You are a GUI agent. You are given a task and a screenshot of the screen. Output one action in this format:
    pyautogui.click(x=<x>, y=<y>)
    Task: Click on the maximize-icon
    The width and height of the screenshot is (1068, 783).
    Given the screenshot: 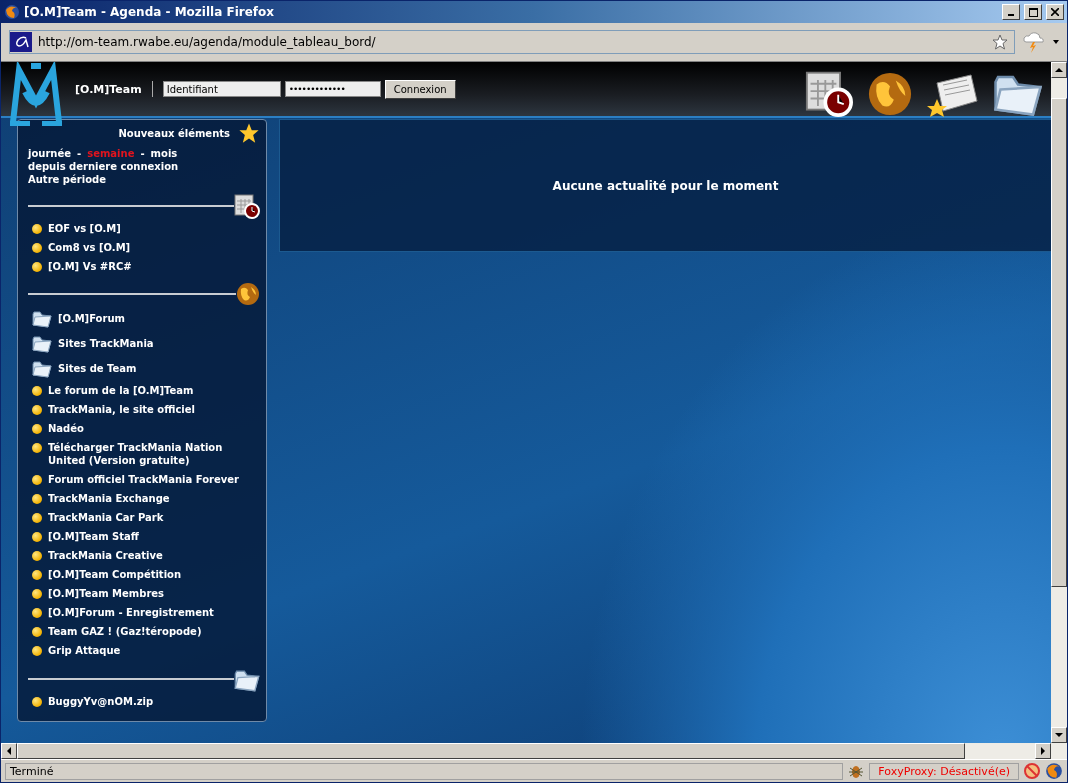 What is the action you would take?
    pyautogui.click(x=1033, y=12)
    